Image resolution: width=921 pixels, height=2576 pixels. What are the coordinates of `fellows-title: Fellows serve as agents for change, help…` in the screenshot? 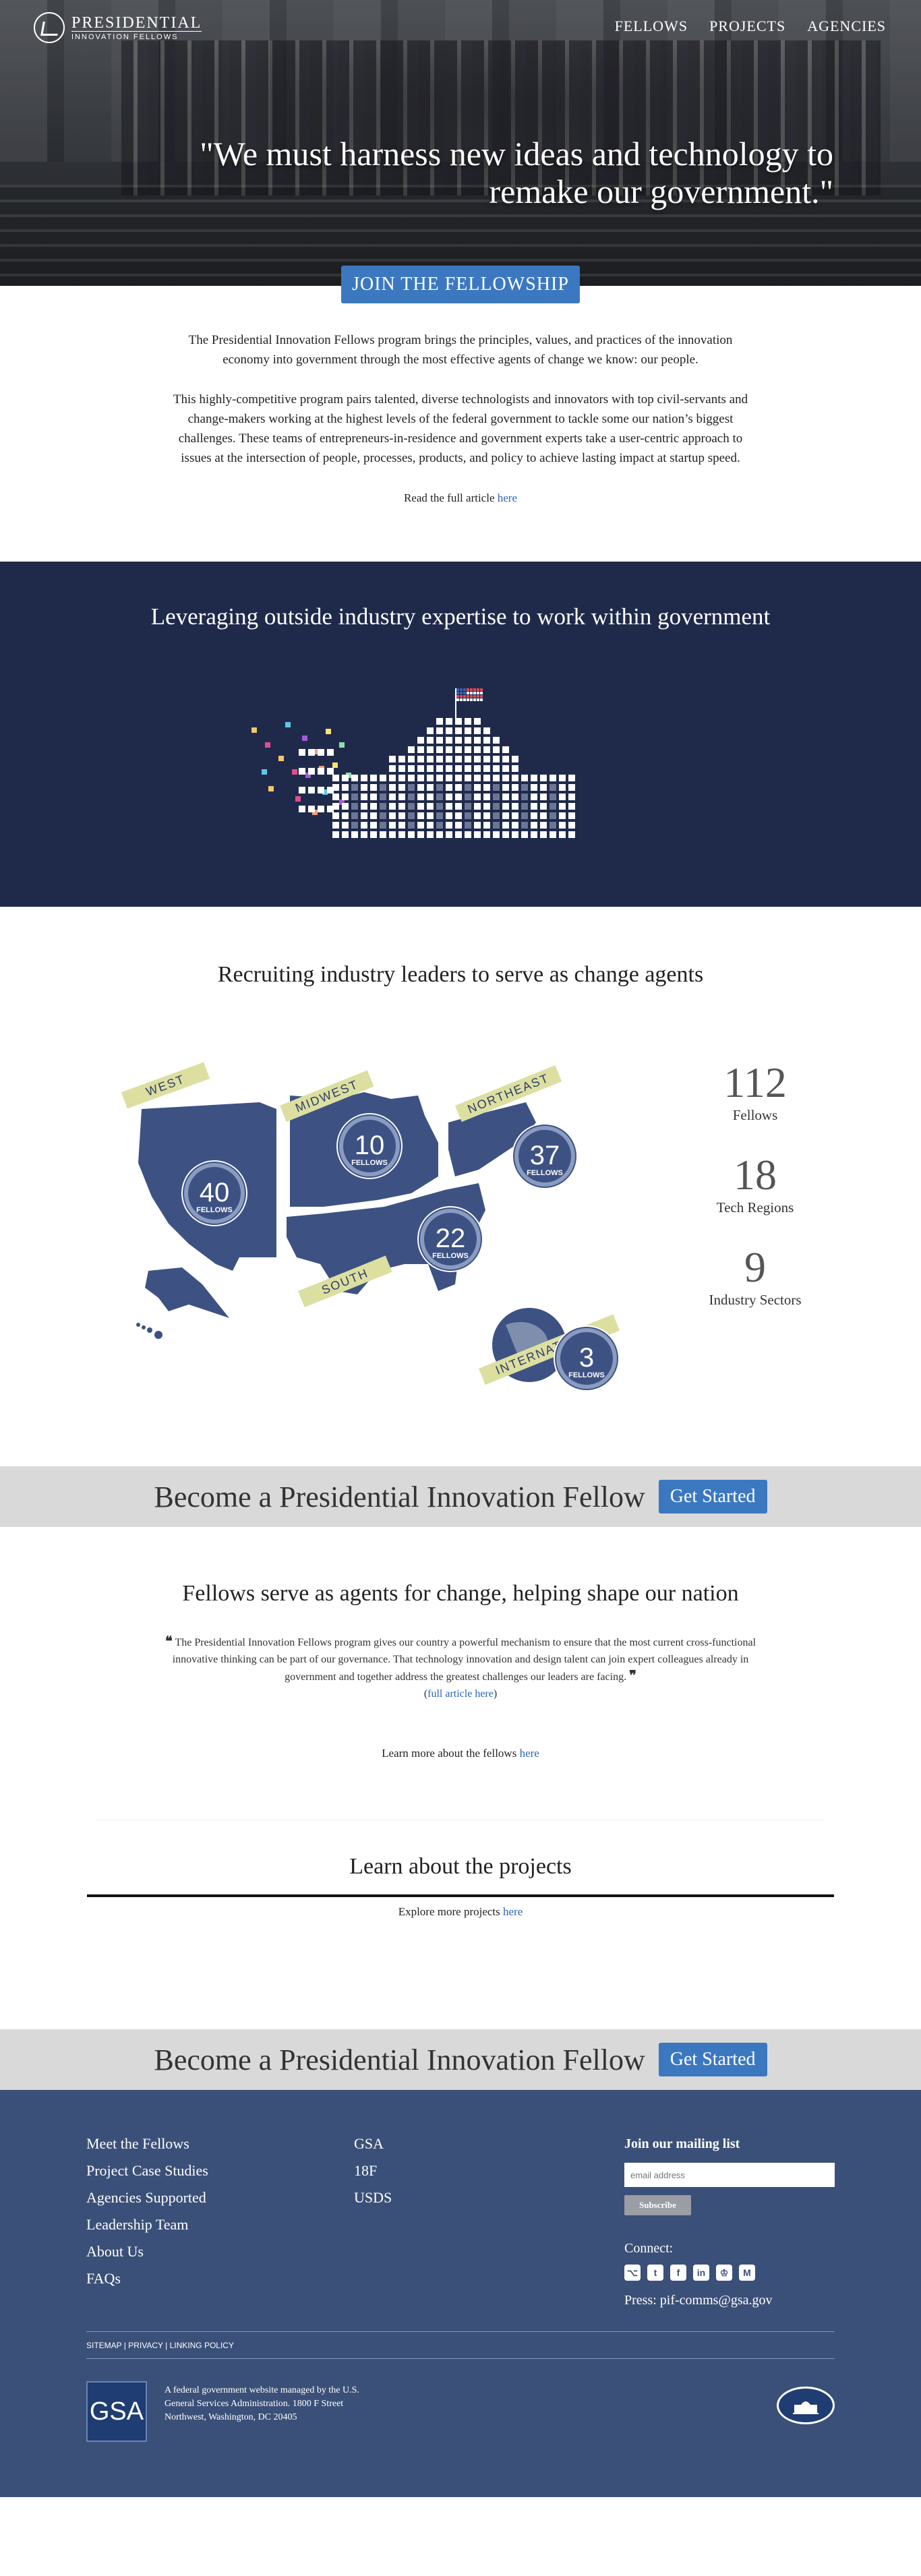 It's located at (460, 1593).